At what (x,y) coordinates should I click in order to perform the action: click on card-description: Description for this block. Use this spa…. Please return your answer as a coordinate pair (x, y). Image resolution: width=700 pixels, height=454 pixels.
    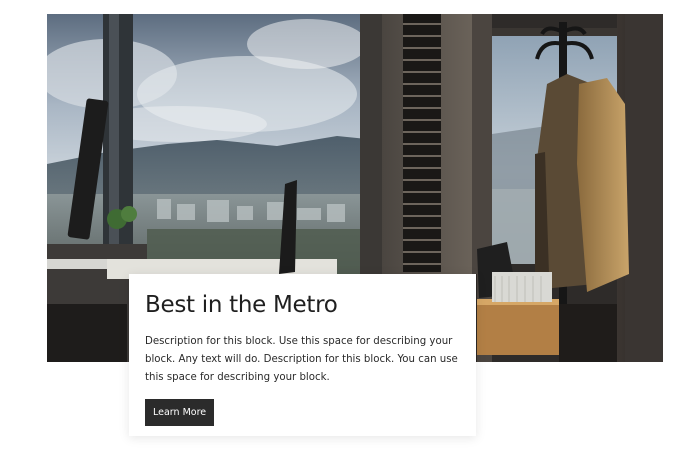
    Looking at the image, I should click on (301, 359).